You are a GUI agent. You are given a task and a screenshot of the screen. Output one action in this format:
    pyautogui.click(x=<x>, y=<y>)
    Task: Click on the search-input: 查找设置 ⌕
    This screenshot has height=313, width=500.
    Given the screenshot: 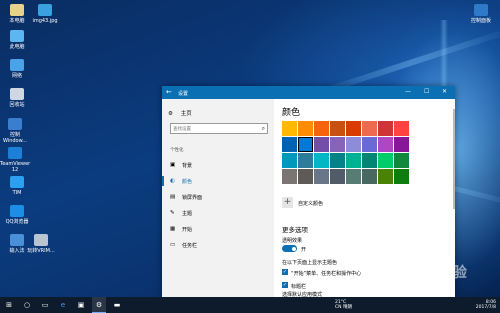 What is the action you would take?
    pyautogui.click(x=219, y=128)
    